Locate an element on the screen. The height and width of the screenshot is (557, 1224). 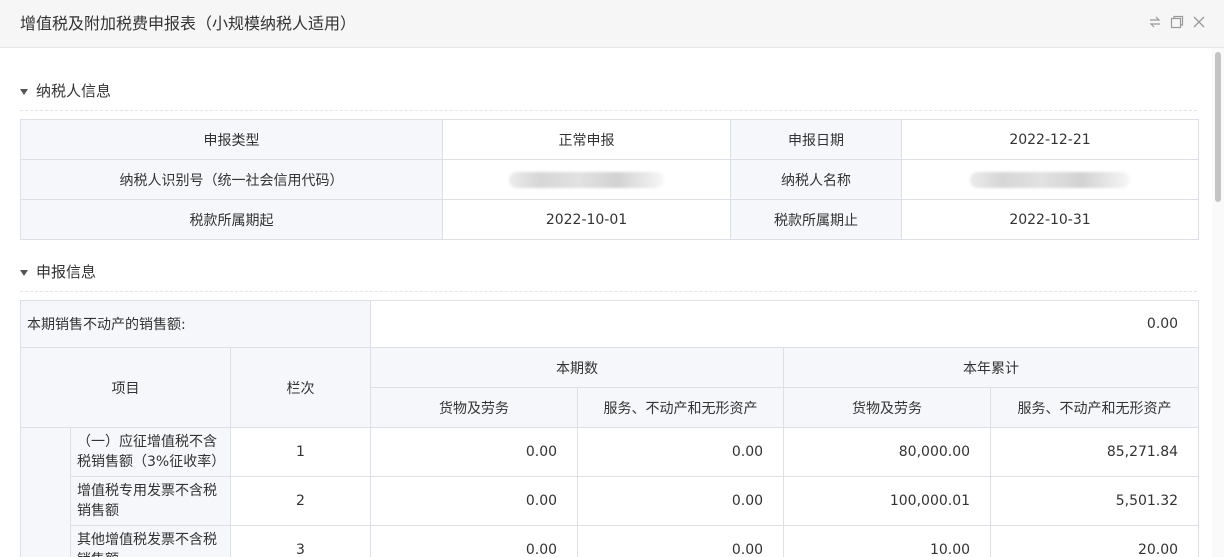
maximize-icon is located at coordinates (1177, 22).